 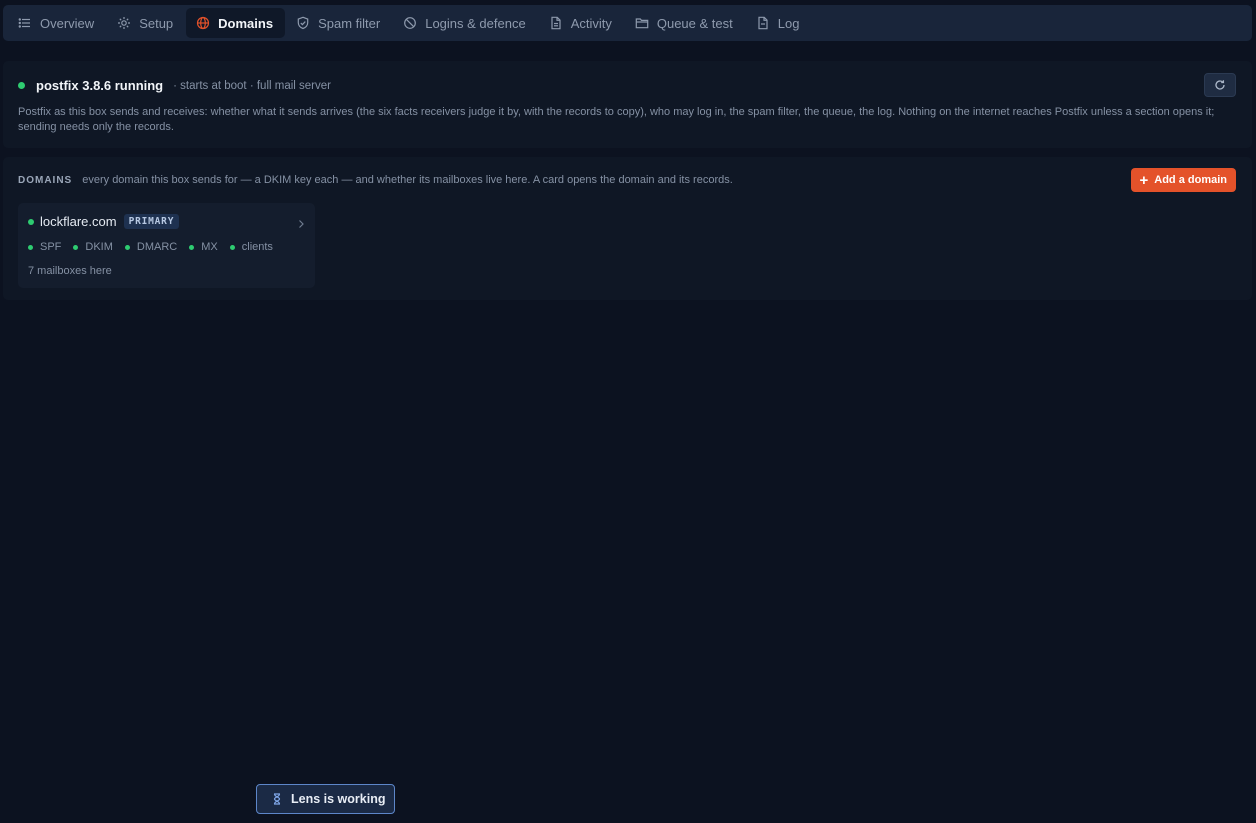 I want to click on check-label: clients, so click(x=257, y=247).